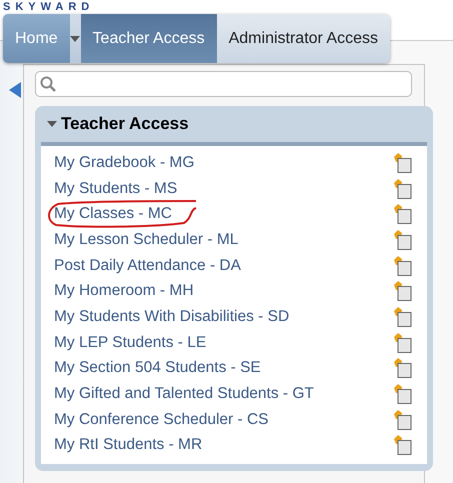 This screenshot has width=453, height=483. What do you see at coordinates (223, 214) in the screenshot?
I see `menu-link: My Classes - MC` at bounding box center [223, 214].